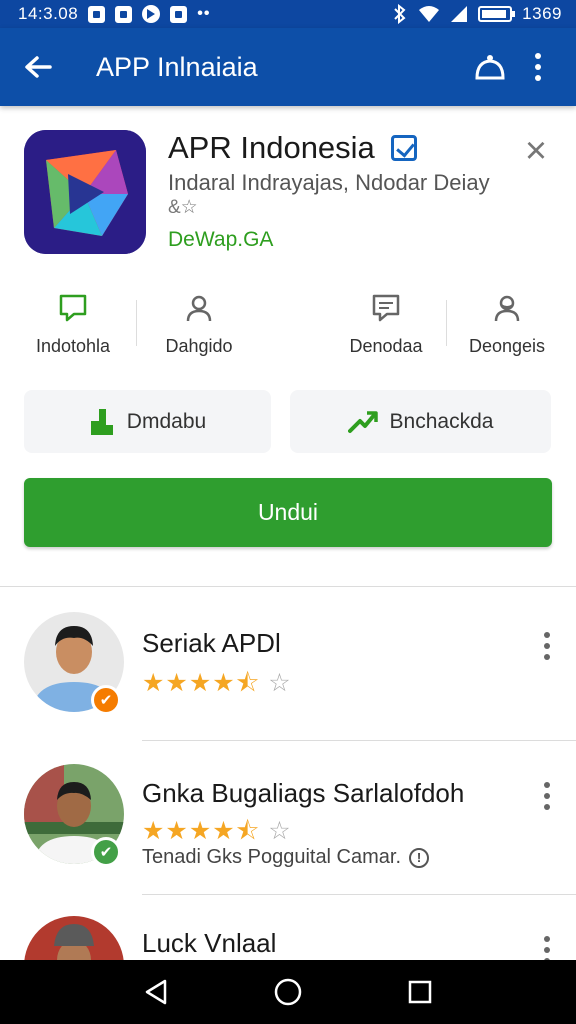  What do you see at coordinates (73, 346) in the screenshot?
I see `quick-action-label: Indotohla` at bounding box center [73, 346].